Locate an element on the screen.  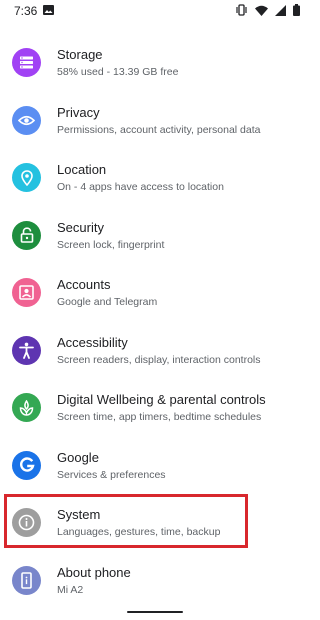
settings-item-subtitle: Mi A2 is located at coordinates (70, 589).